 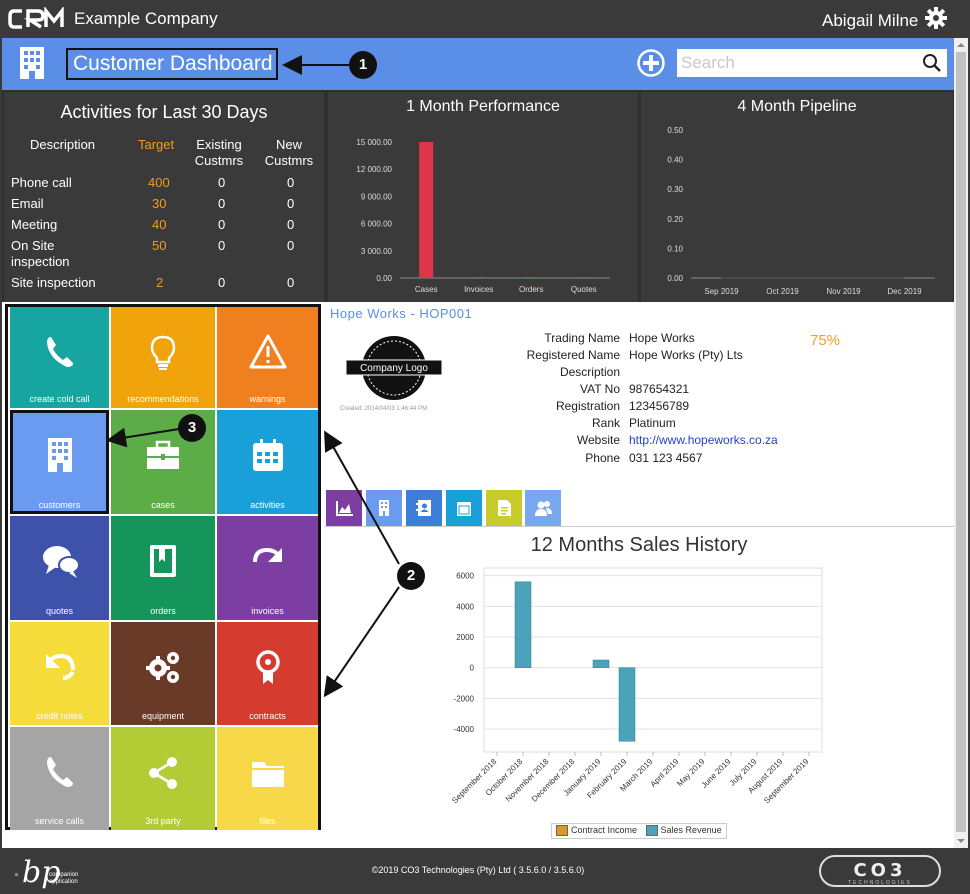 I want to click on tile-service-calls: service calls, so click(x=59, y=778).